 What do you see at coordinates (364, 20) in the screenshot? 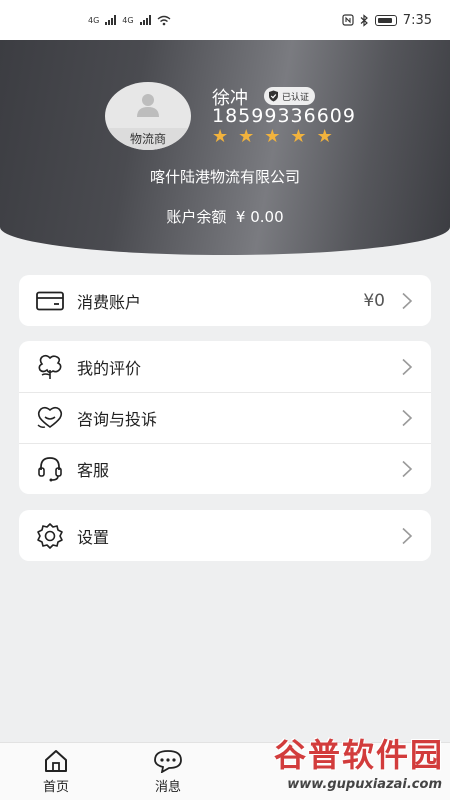
I see `bluetooth-icon` at bounding box center [364, 20].